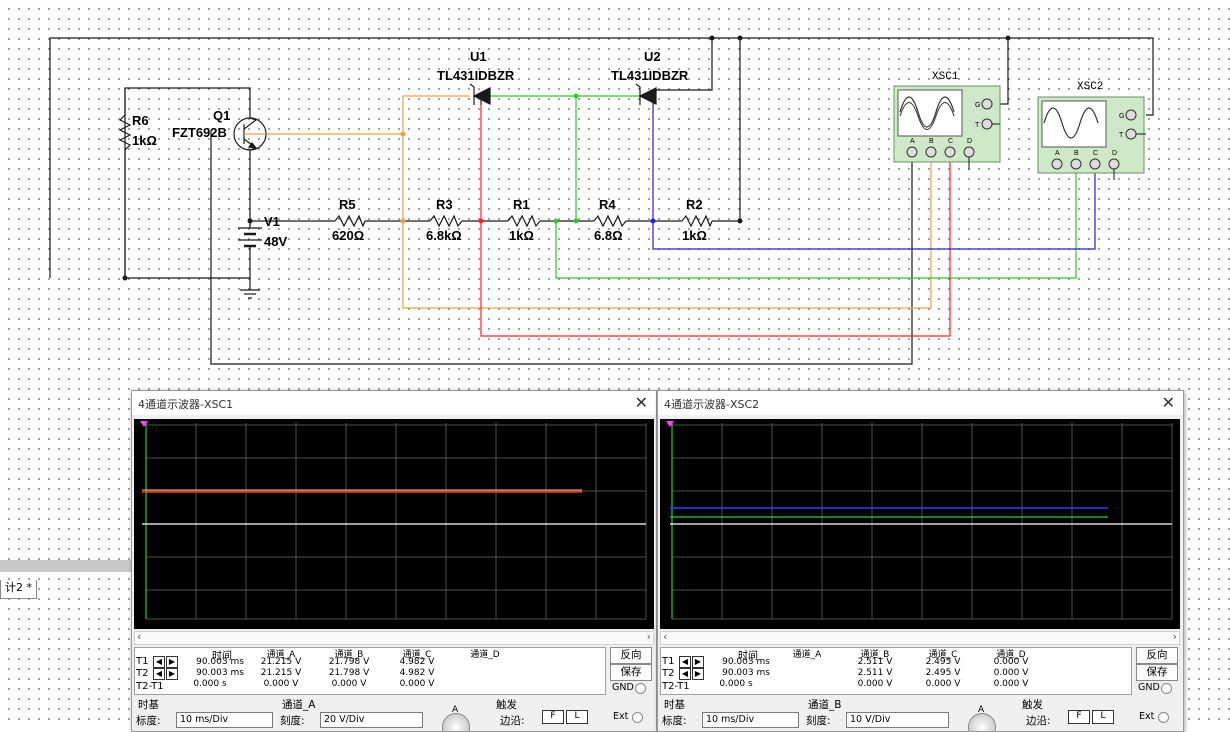  What do you see at coordinates (485, 655) in the screenshot?
I see `xsc1-hdr-d: 通道_D` at bounding box center [485, 655].